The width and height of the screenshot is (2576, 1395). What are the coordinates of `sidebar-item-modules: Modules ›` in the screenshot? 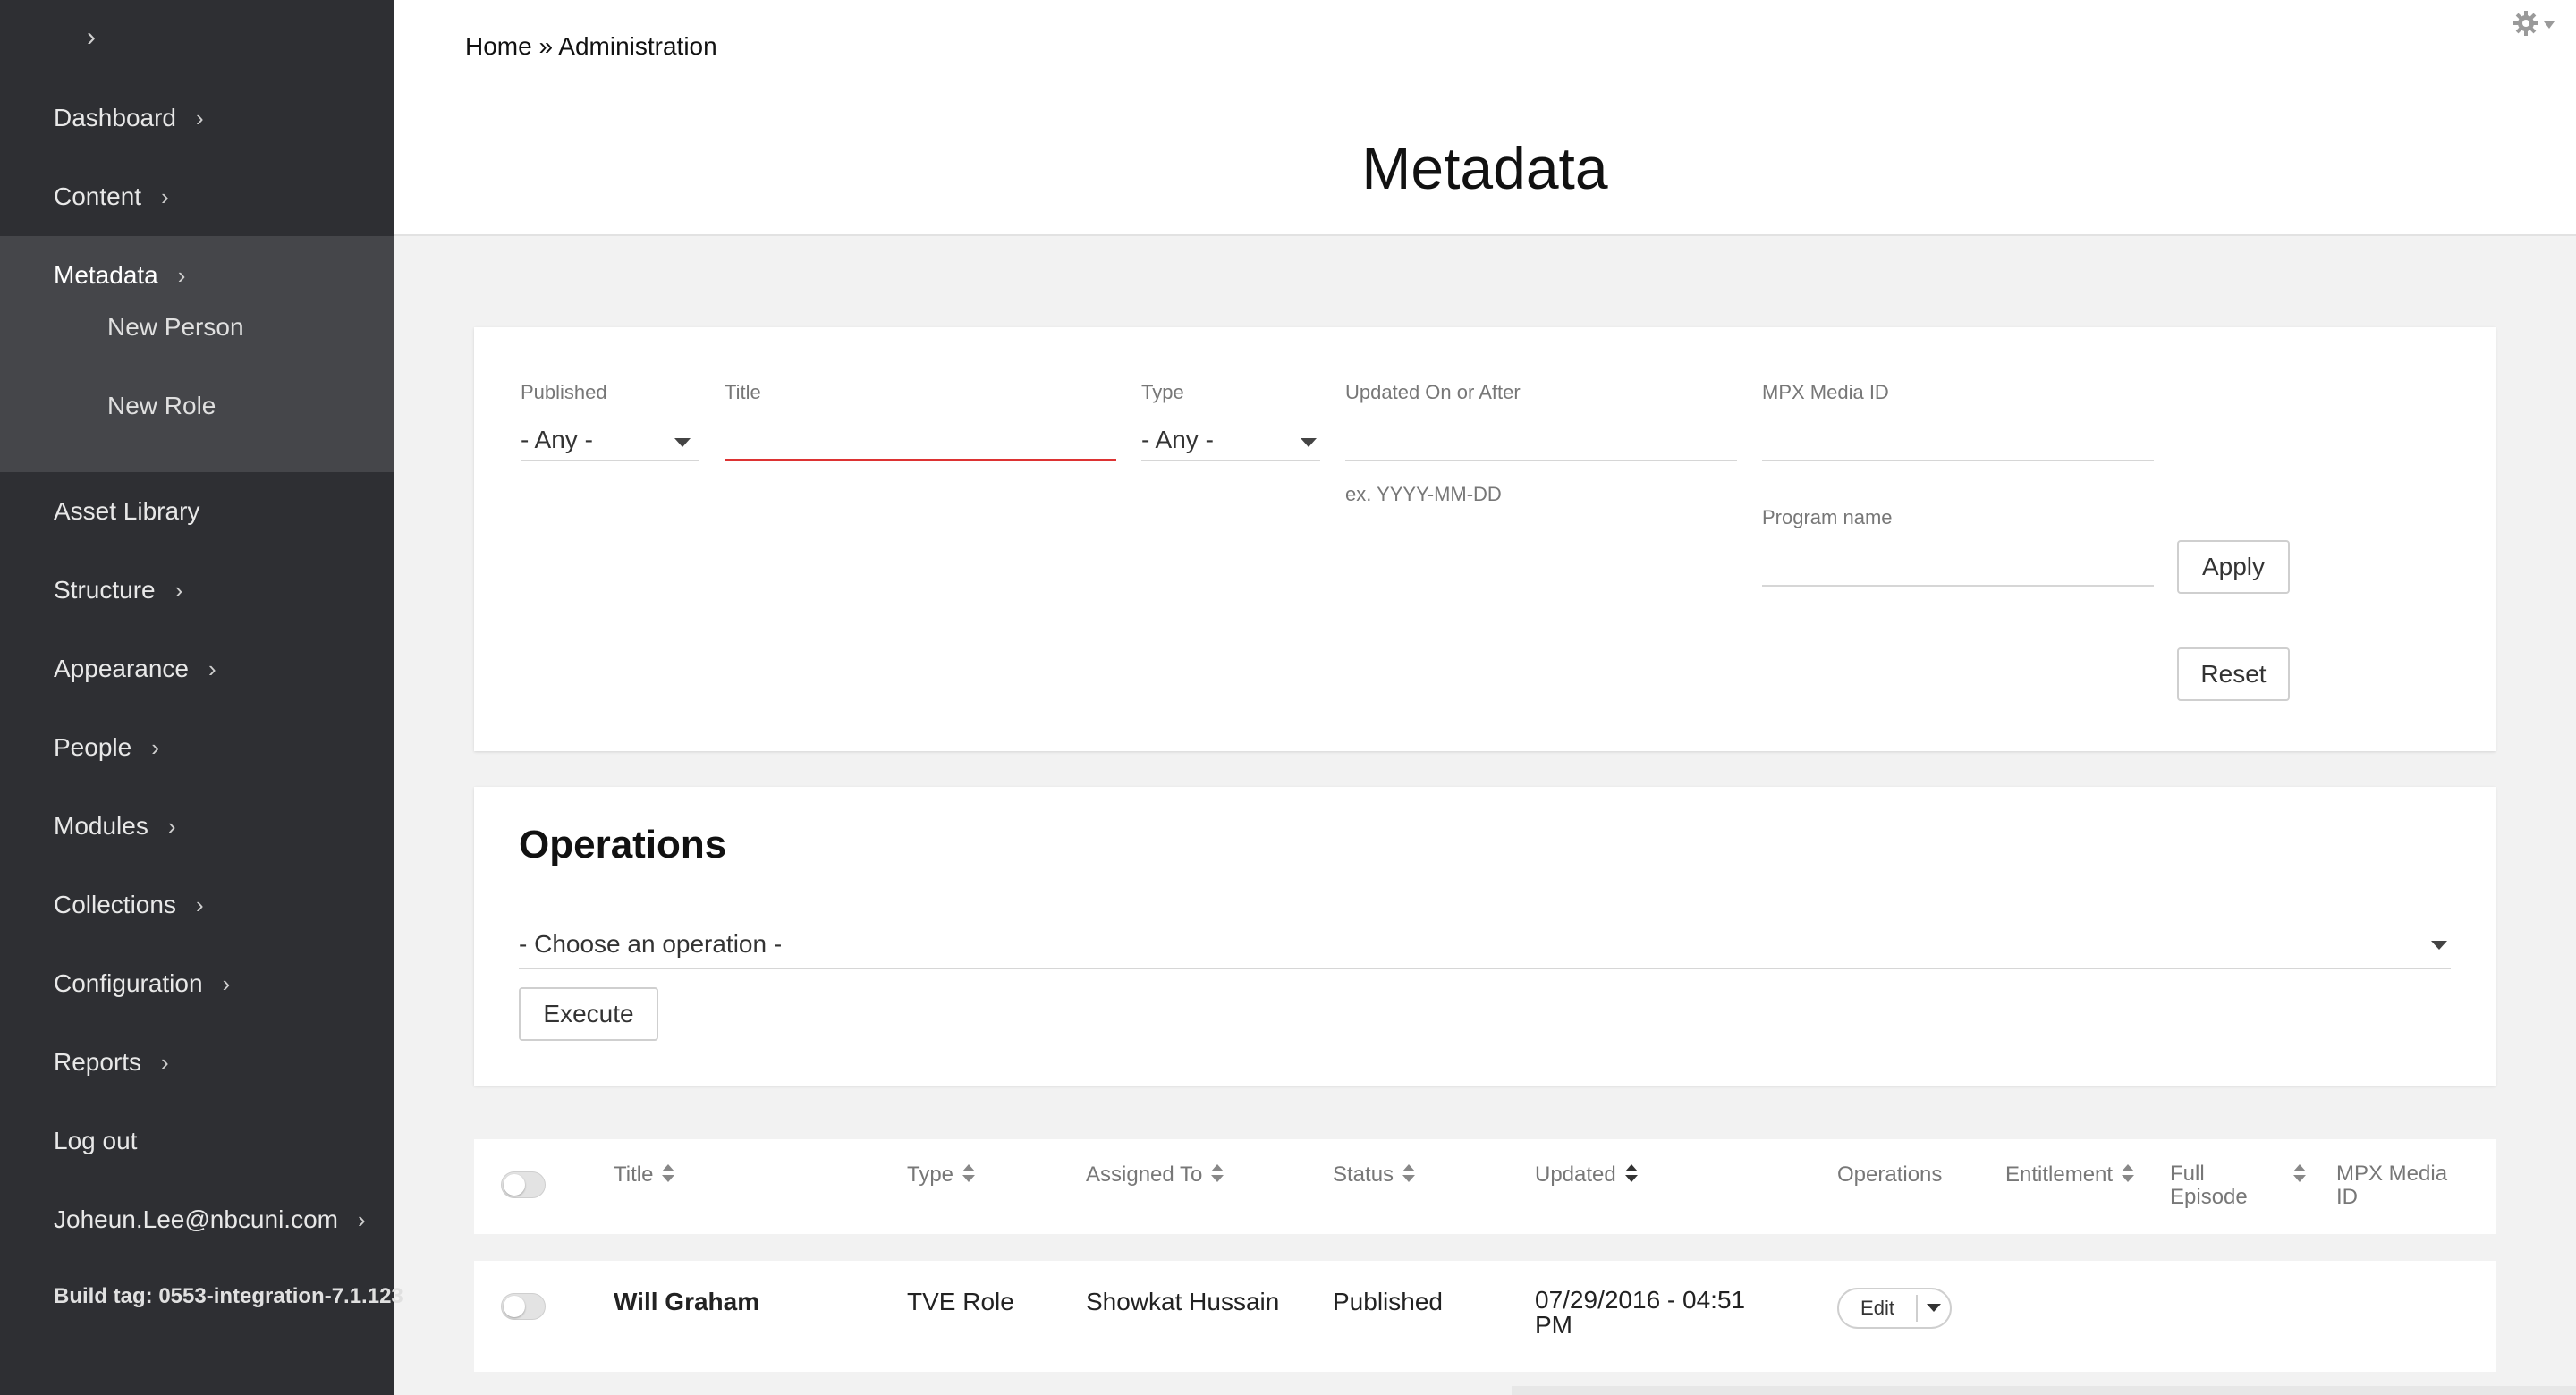 It's located at (119, 826).